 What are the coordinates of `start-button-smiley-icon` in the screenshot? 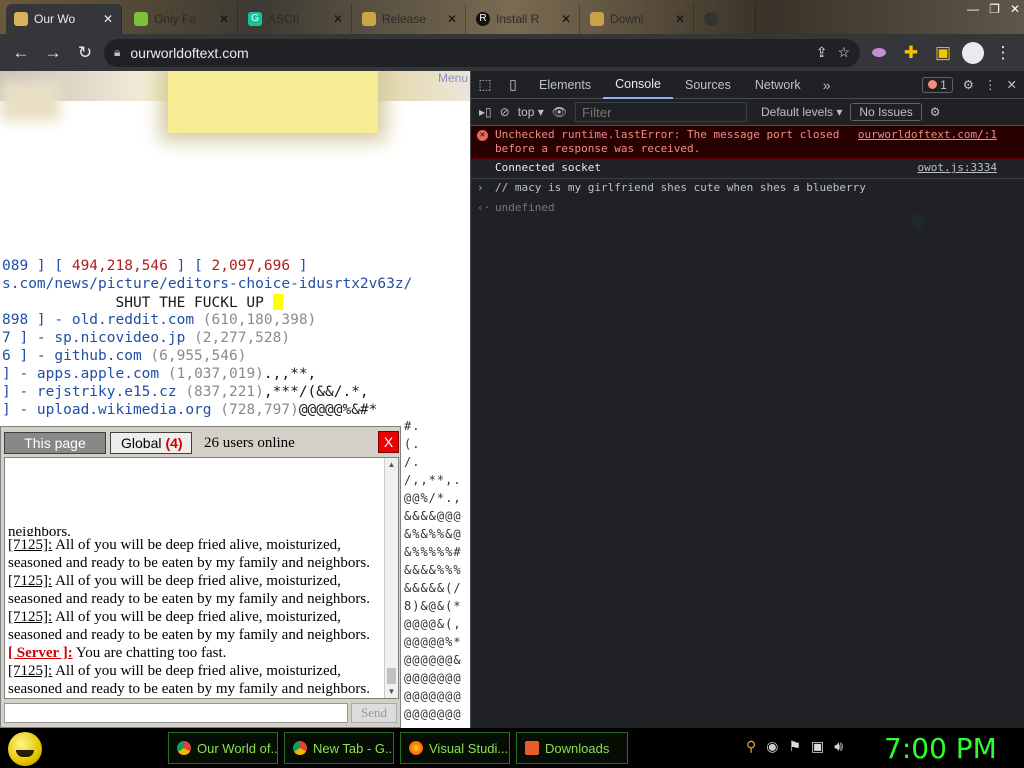 It's located at (25, 749).